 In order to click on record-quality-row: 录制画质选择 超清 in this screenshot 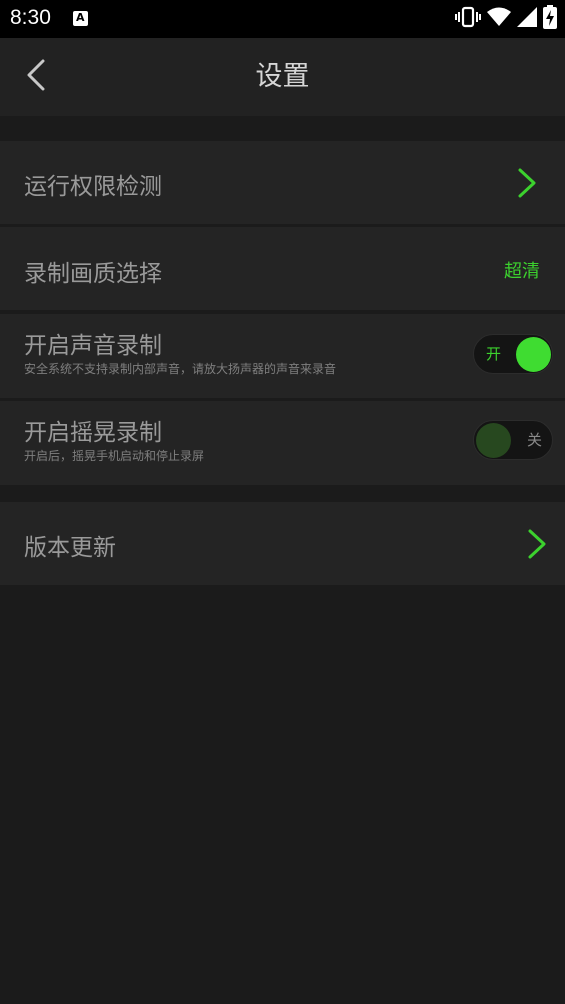, I will do `click(282, 268)`.